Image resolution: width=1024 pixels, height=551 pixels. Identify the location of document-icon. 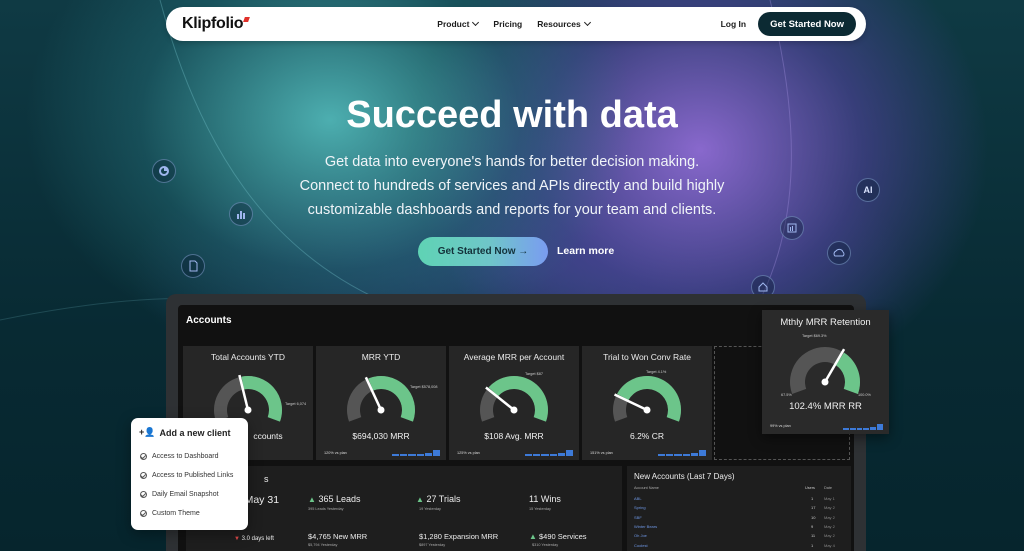
(193, 266).